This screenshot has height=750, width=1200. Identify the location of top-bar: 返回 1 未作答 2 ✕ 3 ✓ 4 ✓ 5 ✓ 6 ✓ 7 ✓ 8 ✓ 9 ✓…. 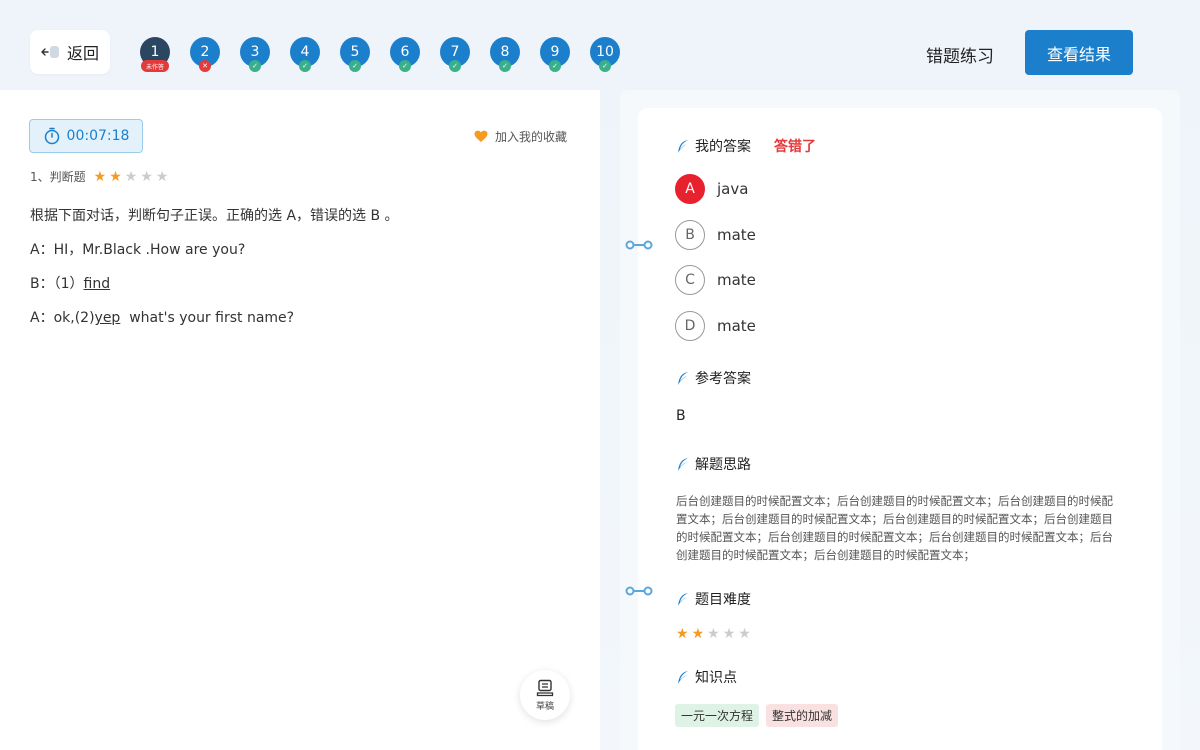
(600, 45).